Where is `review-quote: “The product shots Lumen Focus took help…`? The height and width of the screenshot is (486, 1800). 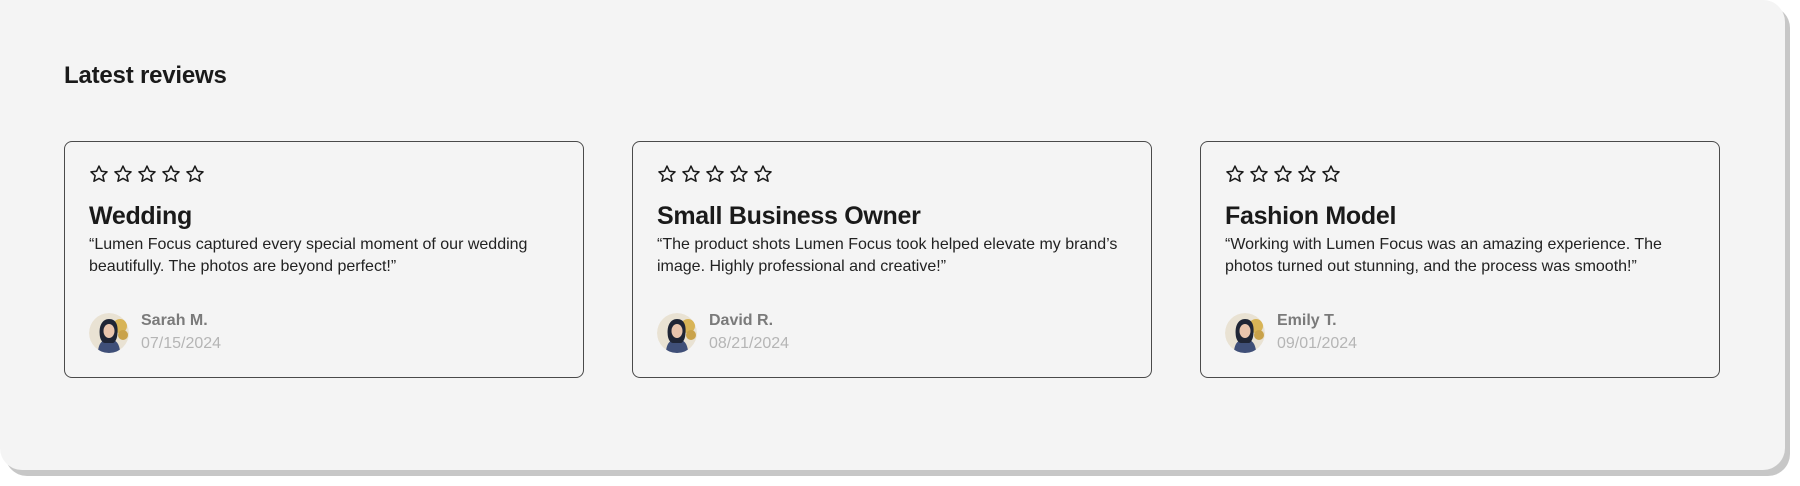
review-quote: “The product shots Lumen Focus took help… is located at coordinates (887, 255).